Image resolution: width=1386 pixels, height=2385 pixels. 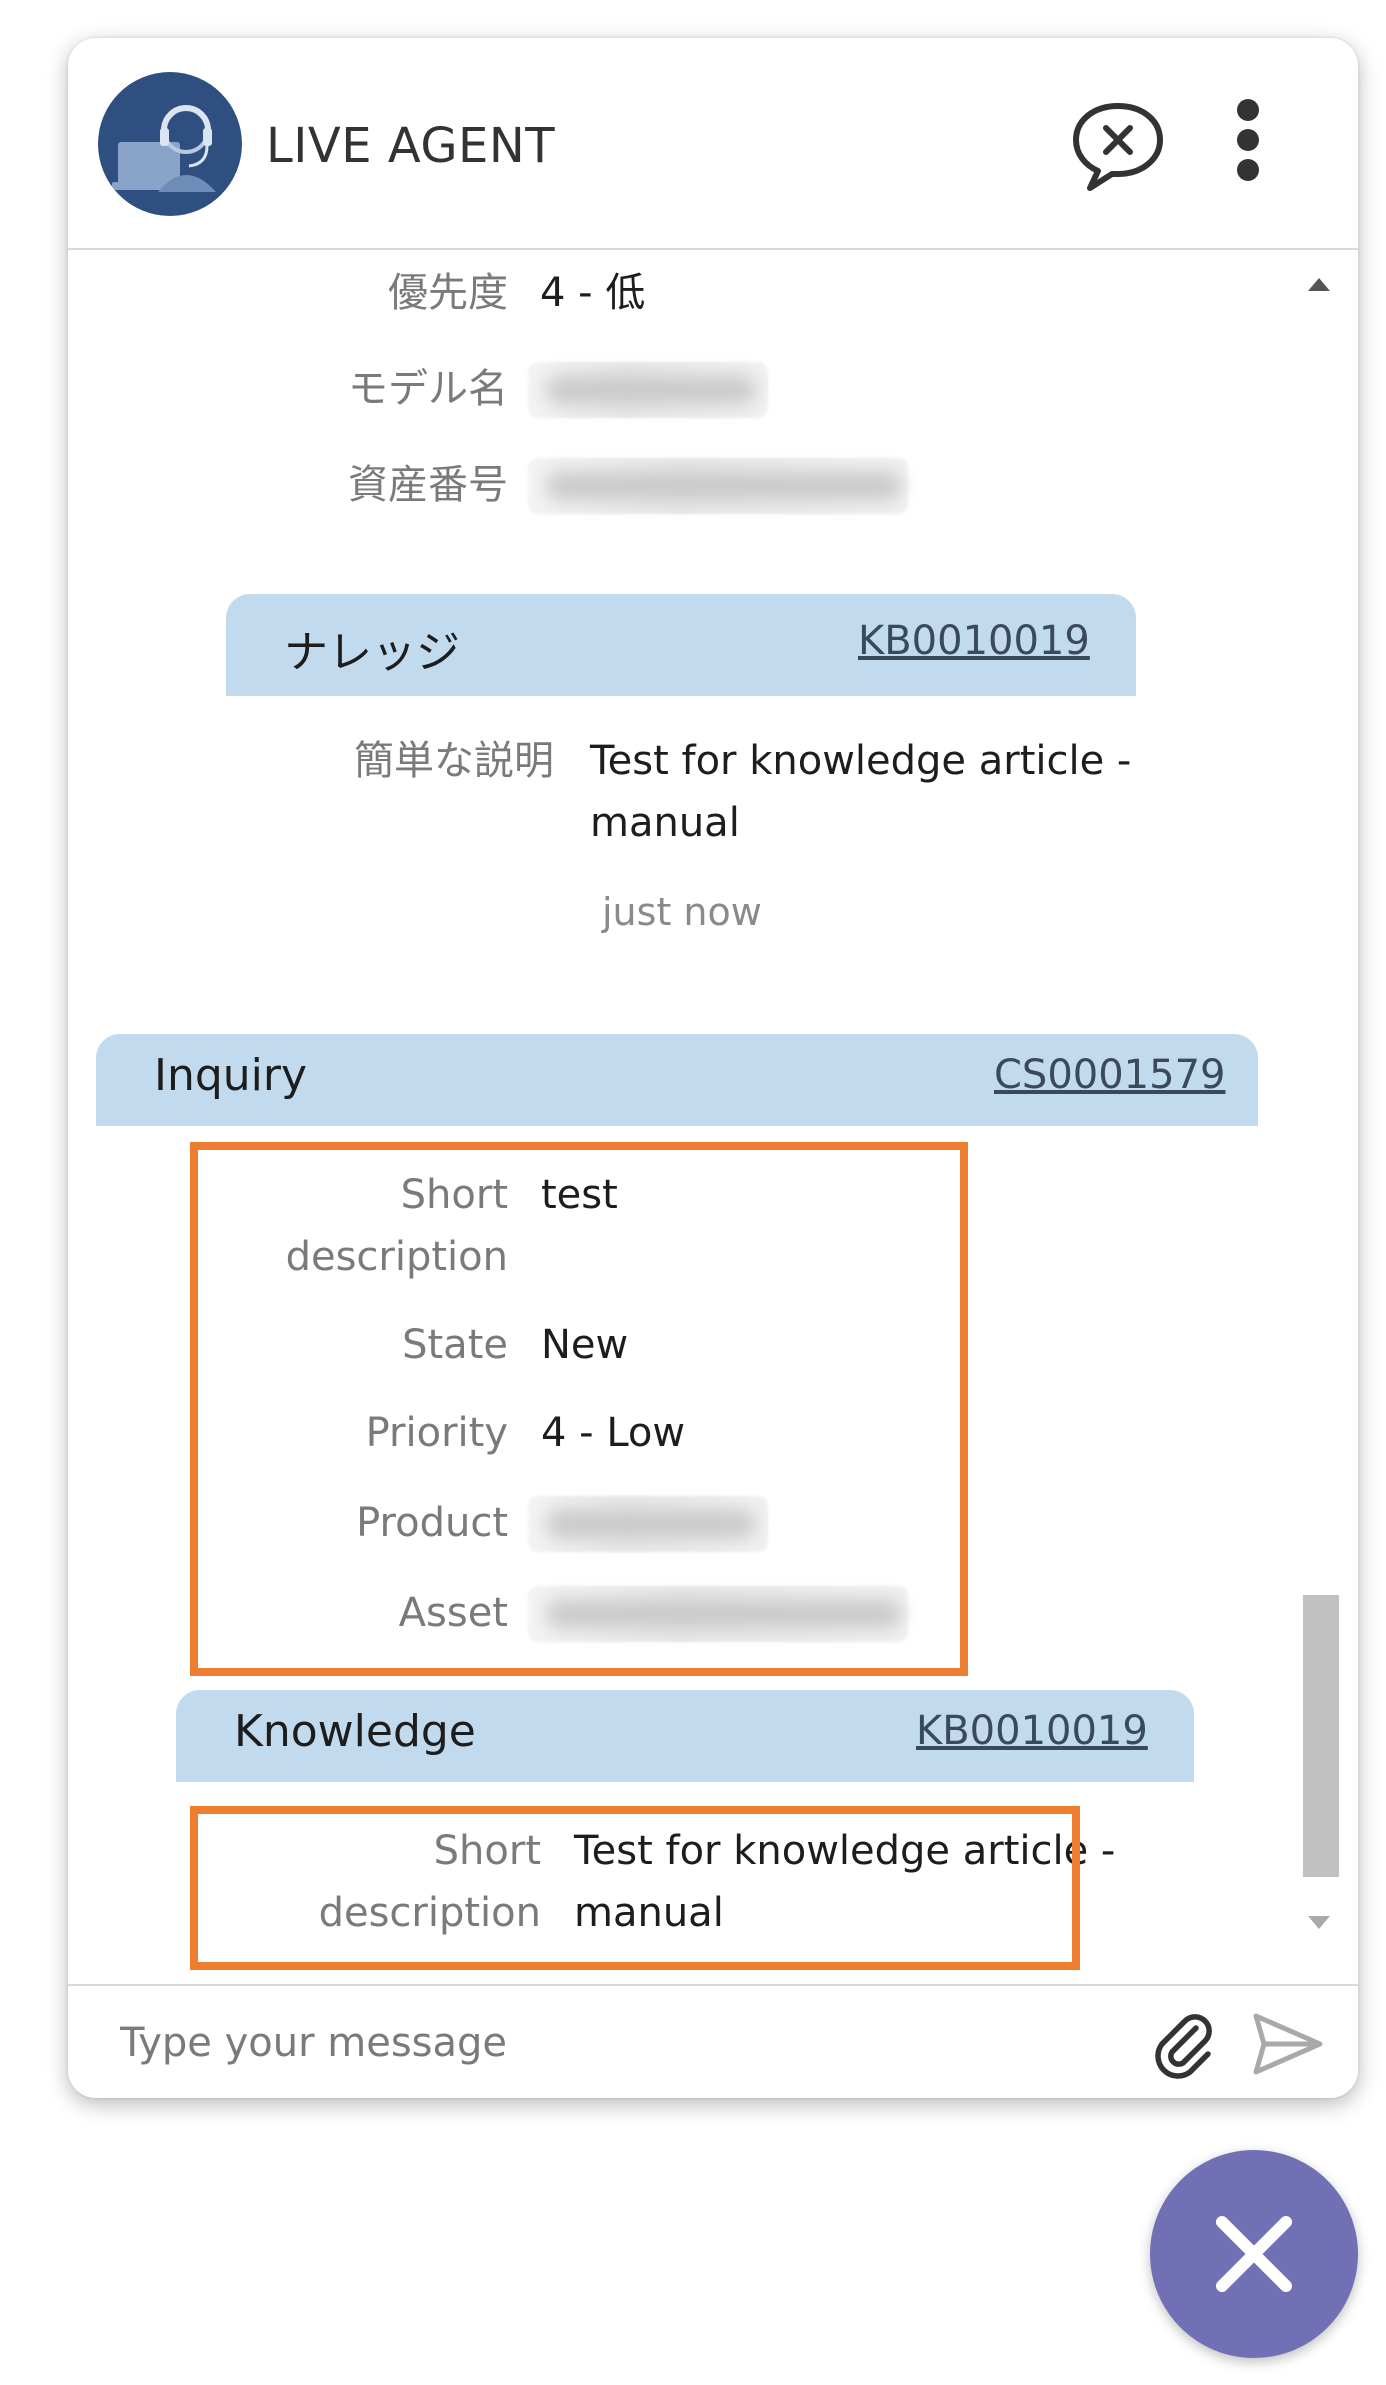 I want to click on inquiry-card-header: Inquiry CS0001579, so click(x=677, y=1080).